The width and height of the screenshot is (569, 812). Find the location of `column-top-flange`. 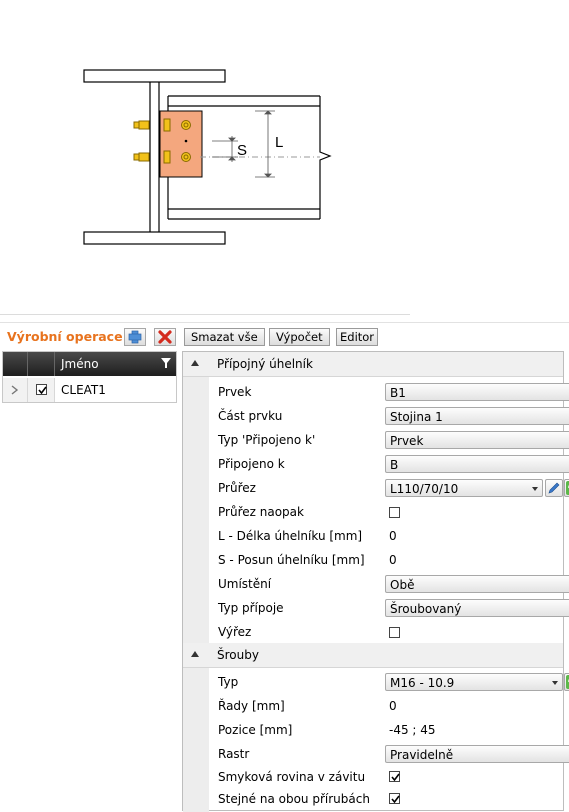

column-top-flange is located at coordinates (154, 76).